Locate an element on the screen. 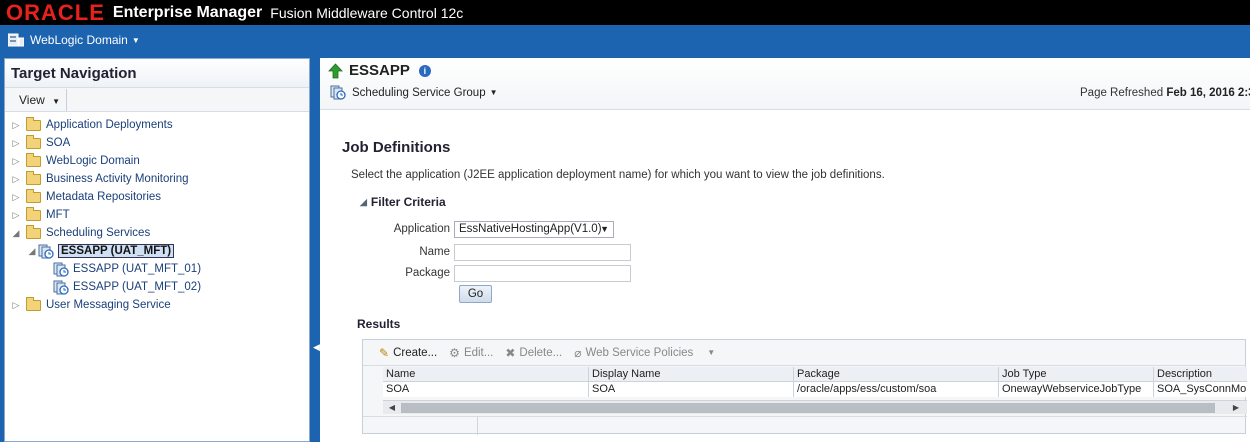 The width and height of the screenshot is (1250, 442). column-header-name: Name is located at coordinates (486, 374).